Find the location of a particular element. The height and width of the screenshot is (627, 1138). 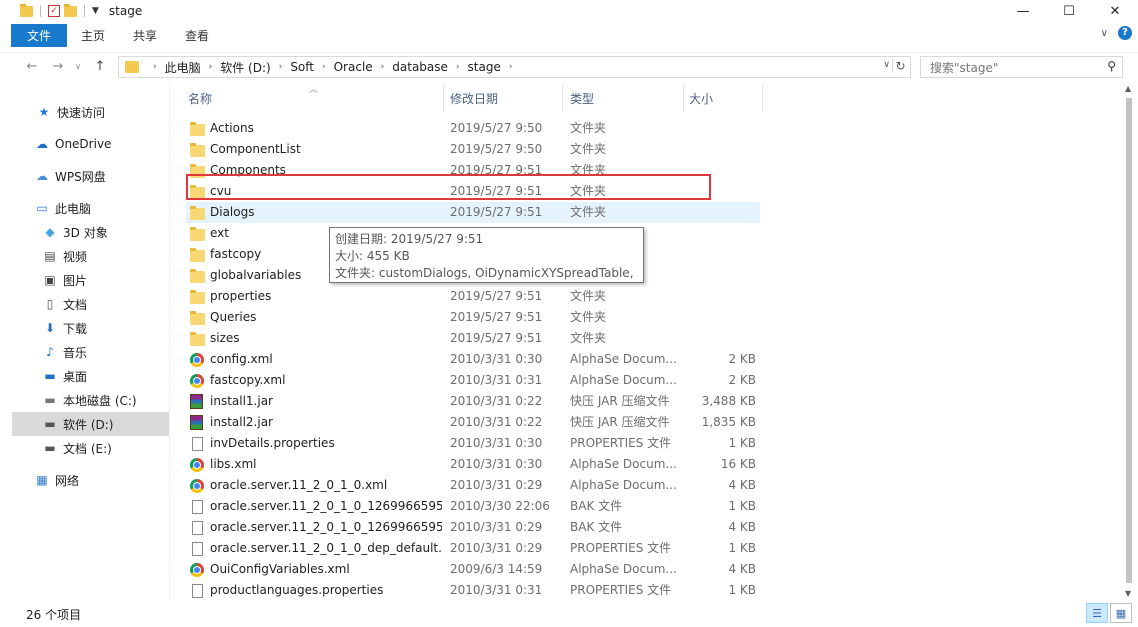

search-icon: ⚲ is located at coordinates (1111, 66).